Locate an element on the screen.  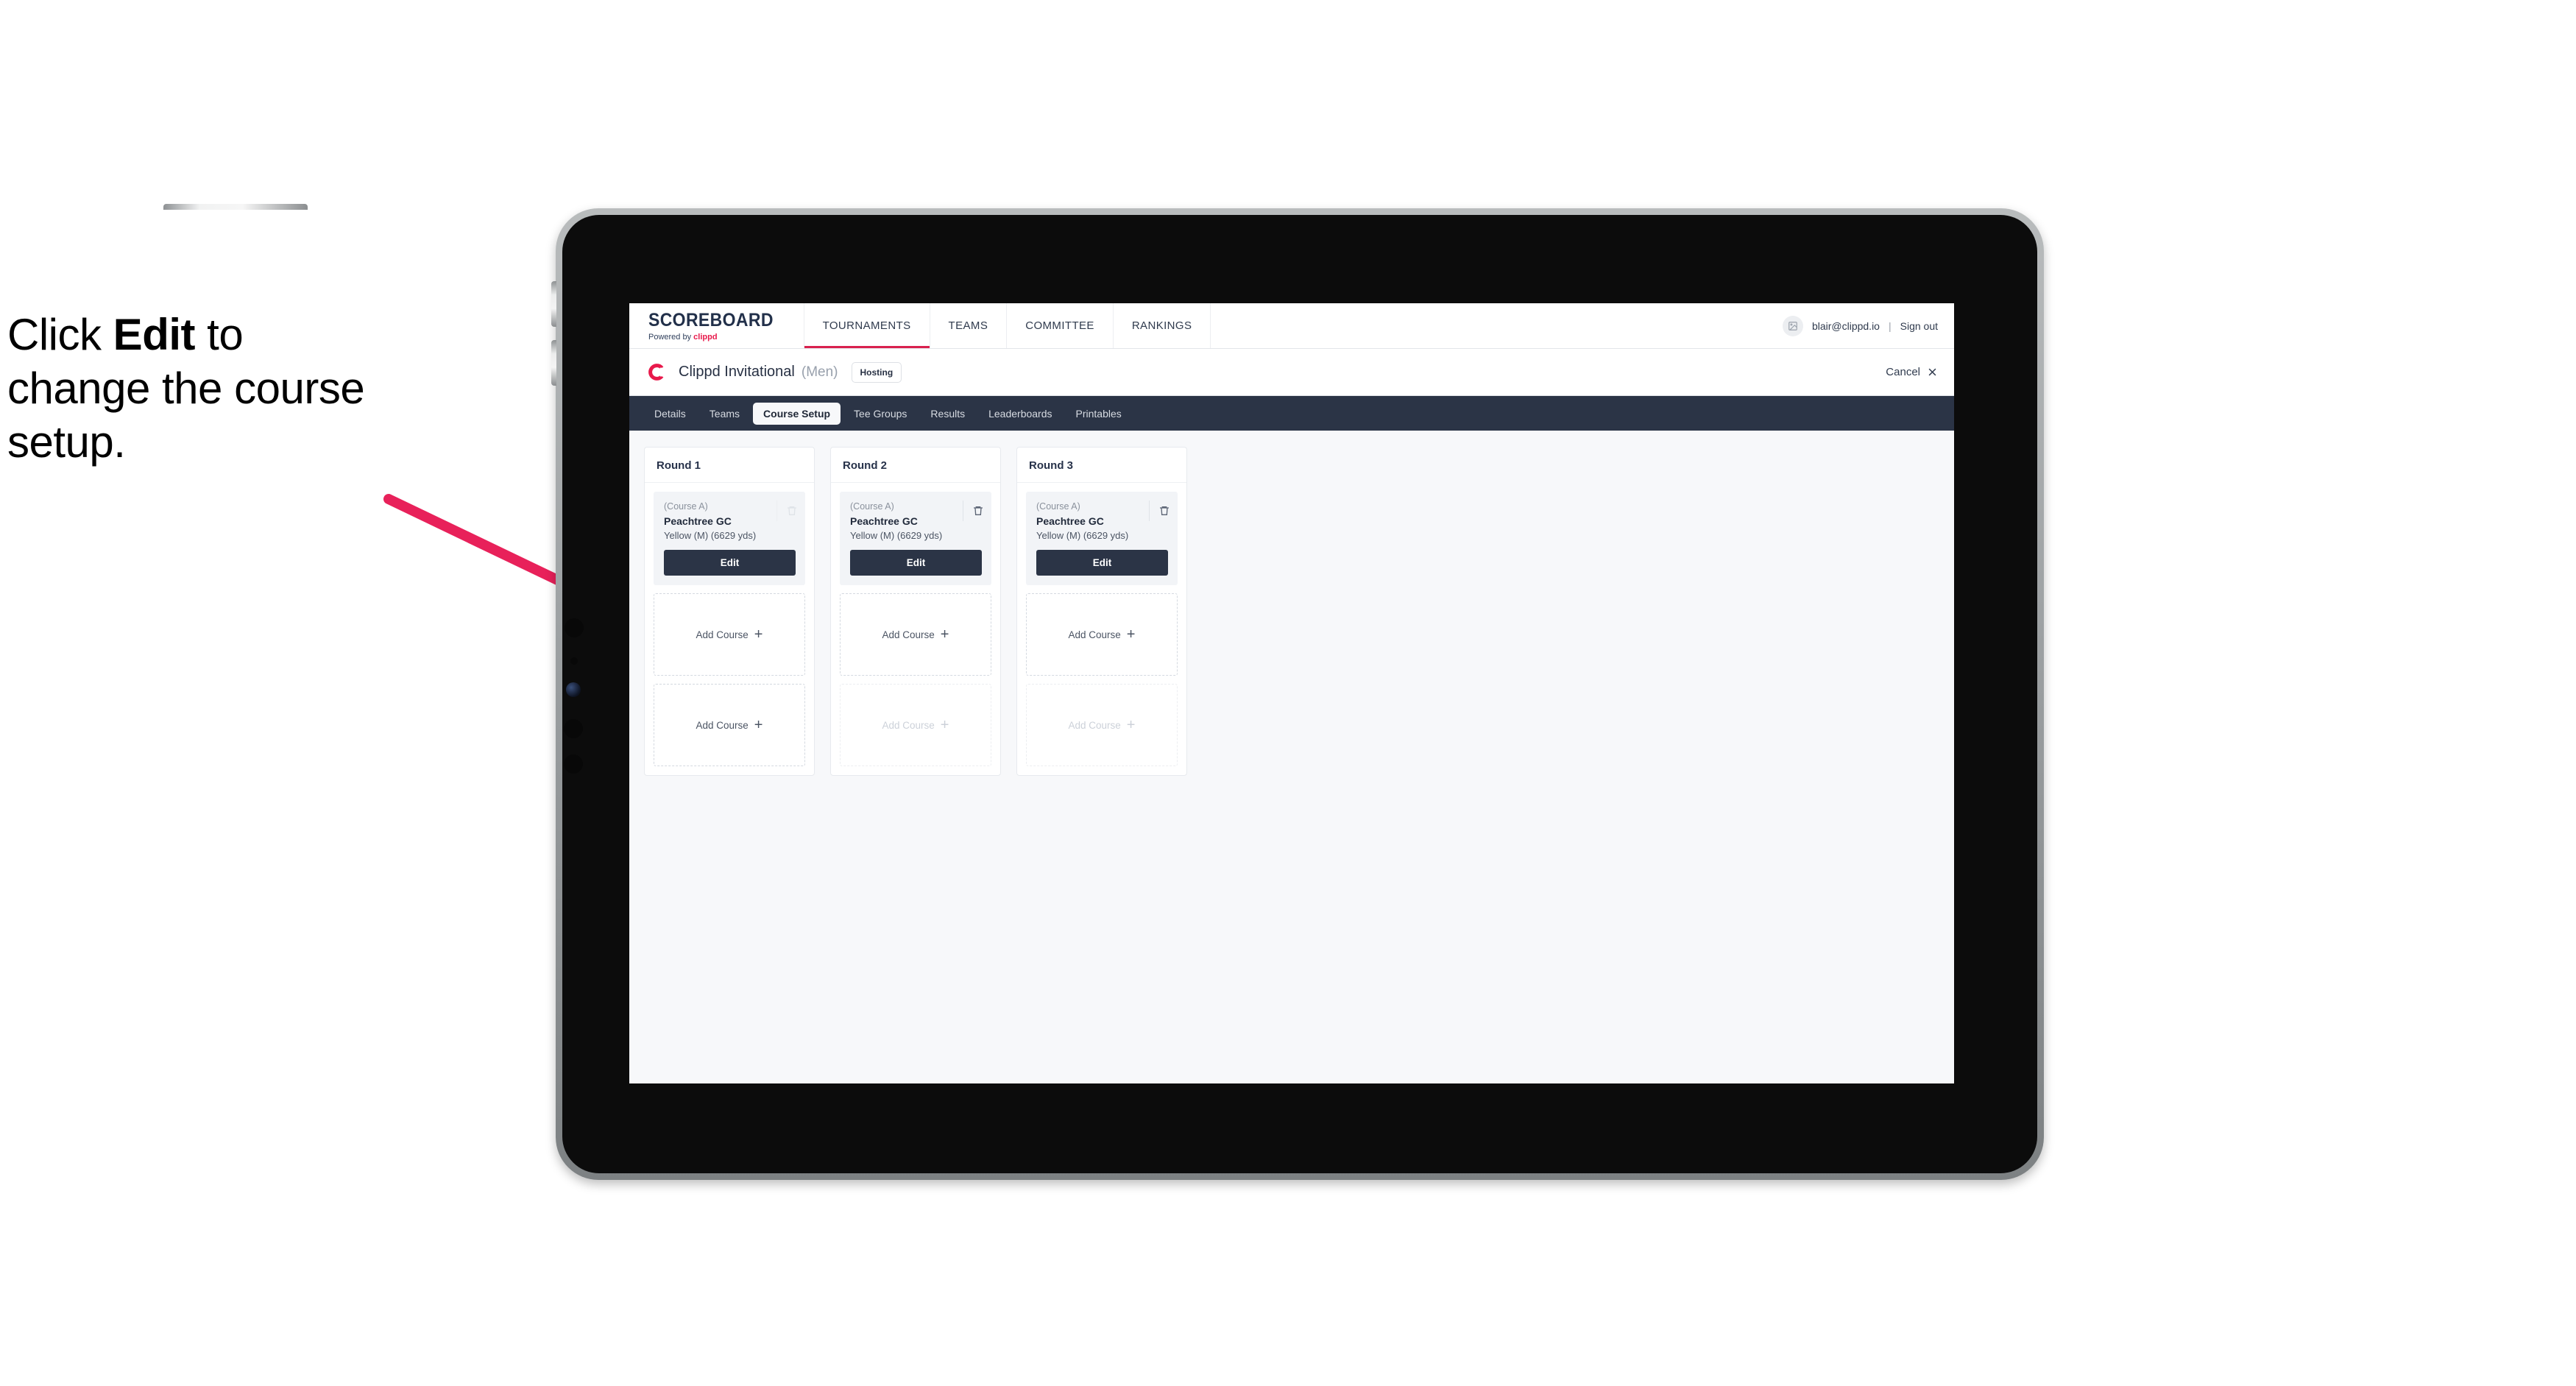
close-icon is located at coordinates (1932, 372).